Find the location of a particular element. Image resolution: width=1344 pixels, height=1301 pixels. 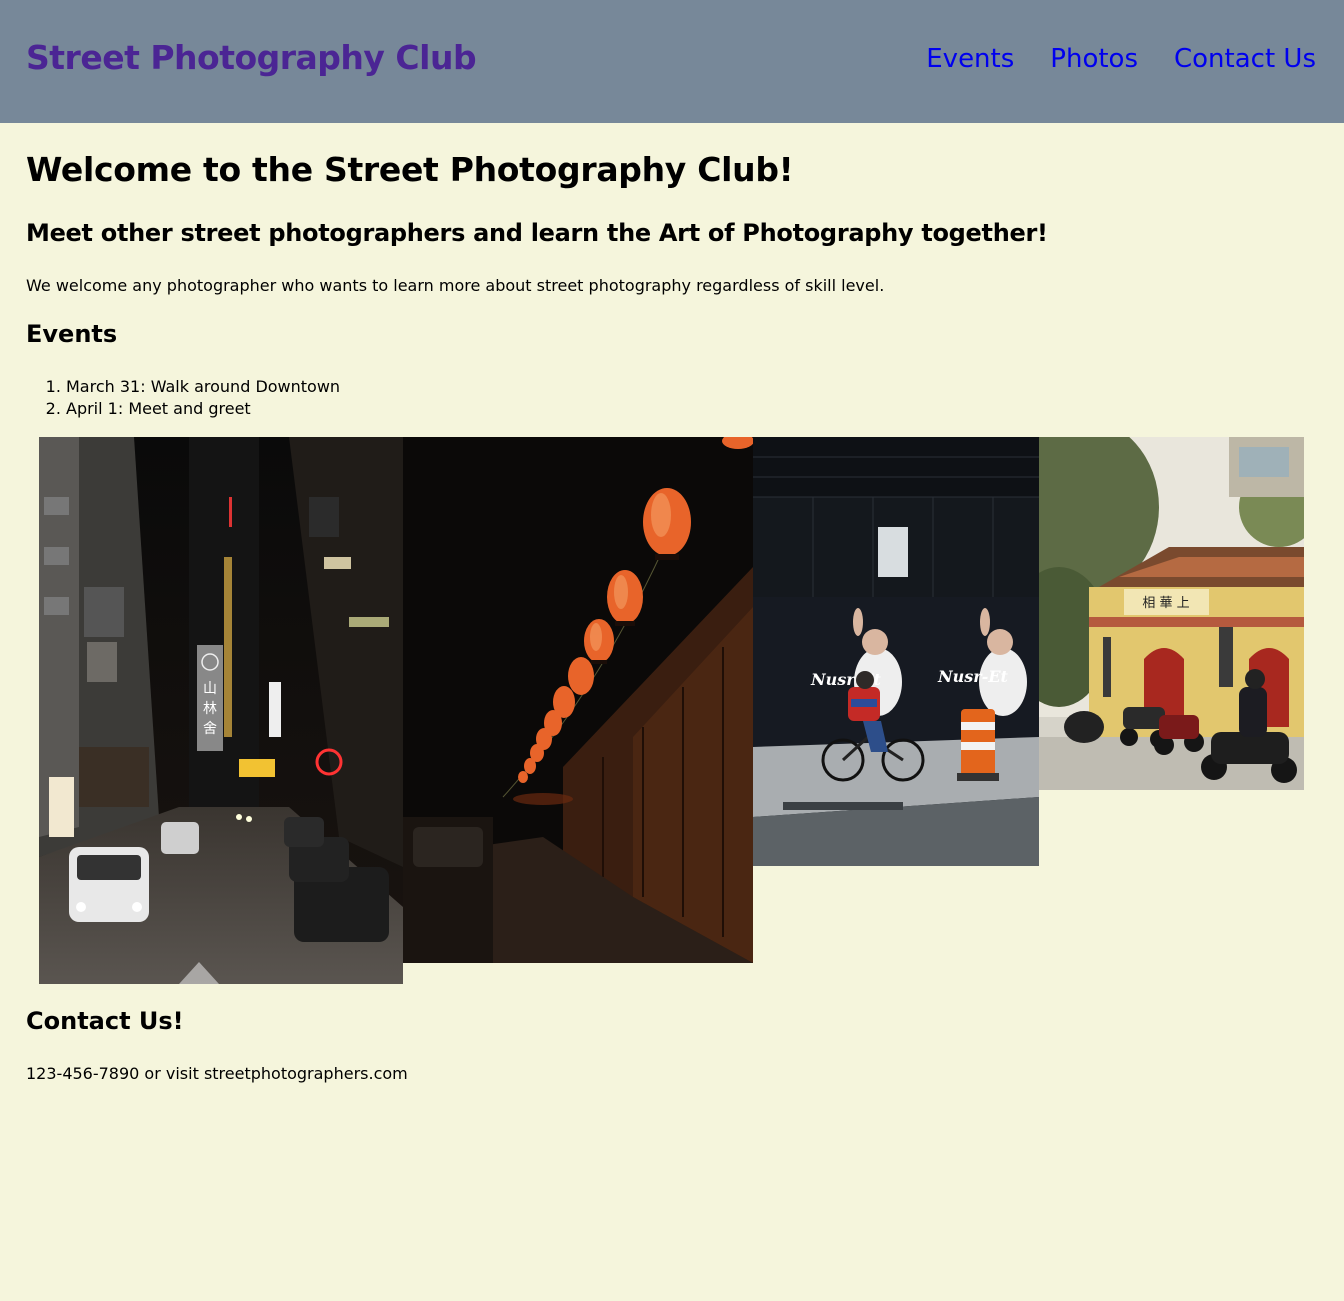

temple-sign-text: 相 華 上 is located at coordinates (1165, 603).